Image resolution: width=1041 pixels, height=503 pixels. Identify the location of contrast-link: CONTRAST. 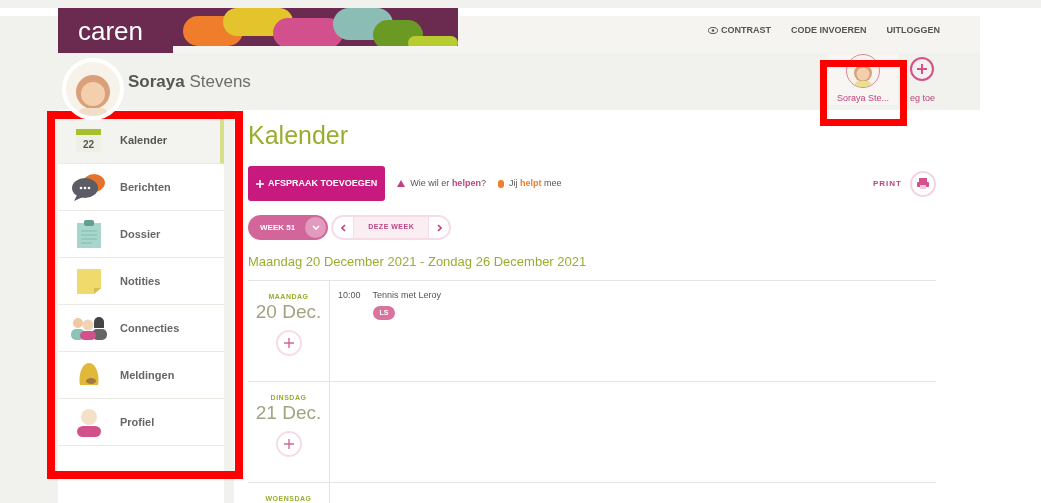
(739, 30).